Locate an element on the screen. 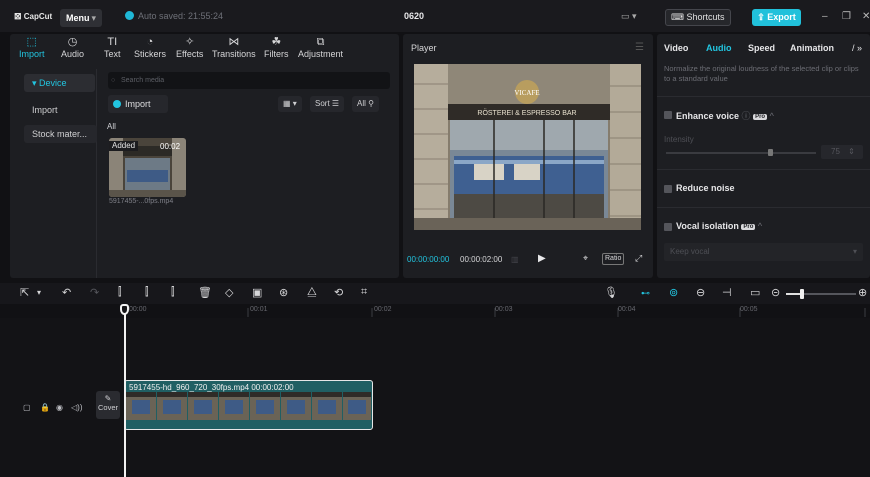 The image size is (870, 477). link-icon: ⊖ is located at coordinates (700, 292).